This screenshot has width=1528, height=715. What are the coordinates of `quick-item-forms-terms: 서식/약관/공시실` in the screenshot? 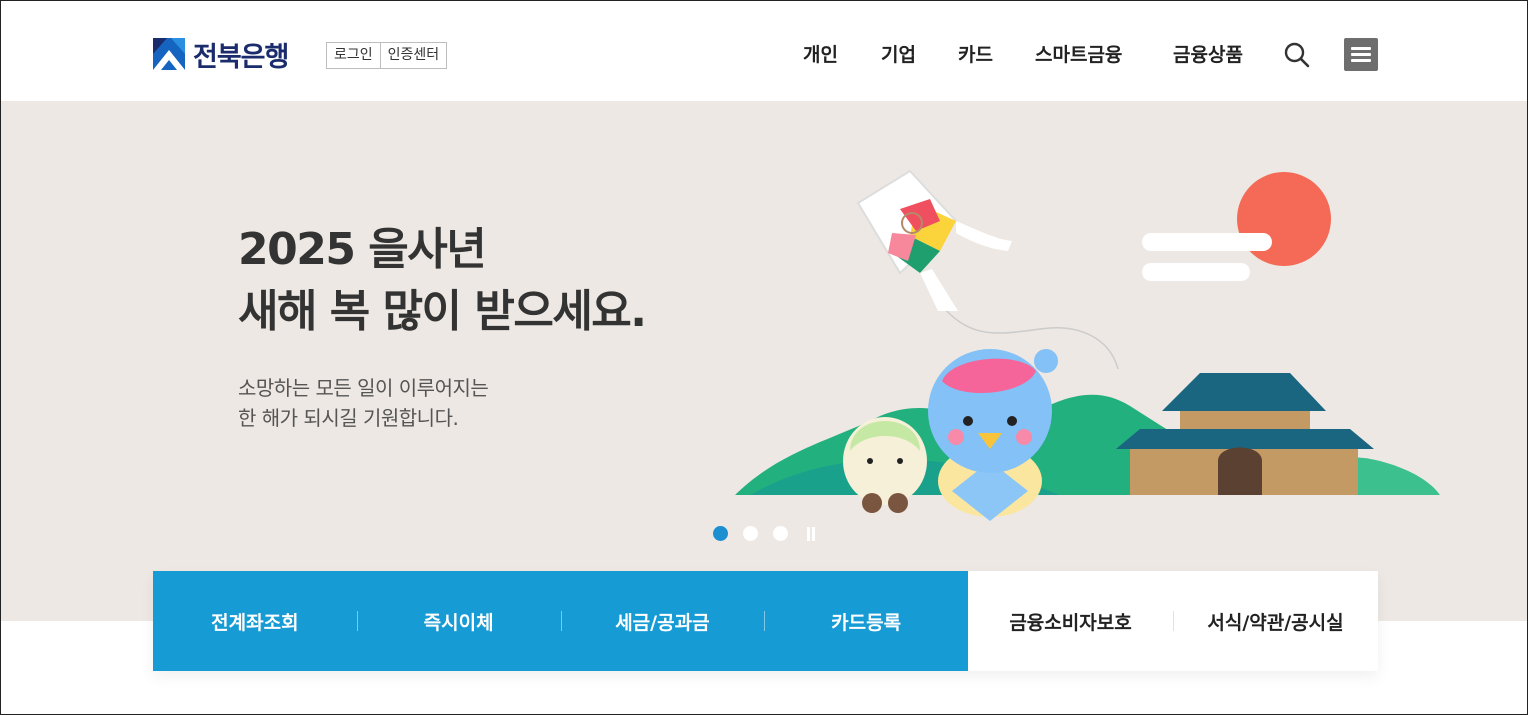 It's located at (1275, 621).